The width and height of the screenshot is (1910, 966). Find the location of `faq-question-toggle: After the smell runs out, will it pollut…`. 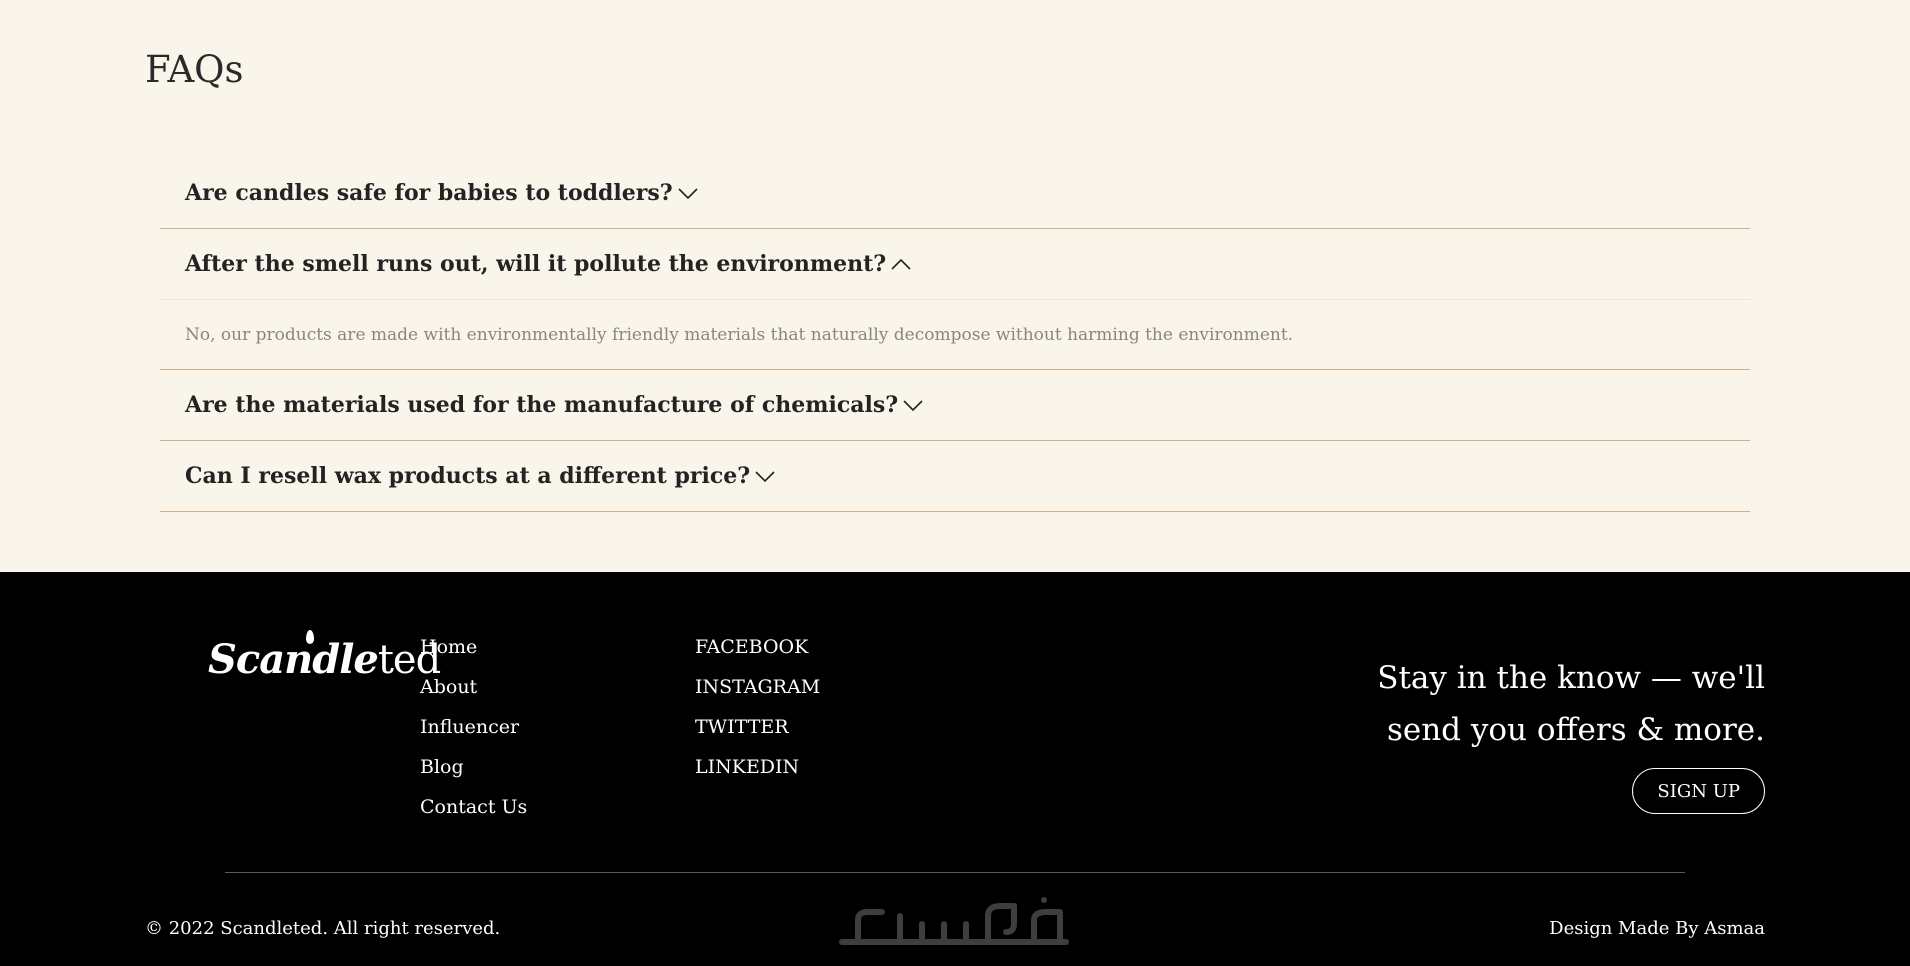

faq-question-toggle: After the smell runs out, will it pollut… is located at coordinates (955, 264).